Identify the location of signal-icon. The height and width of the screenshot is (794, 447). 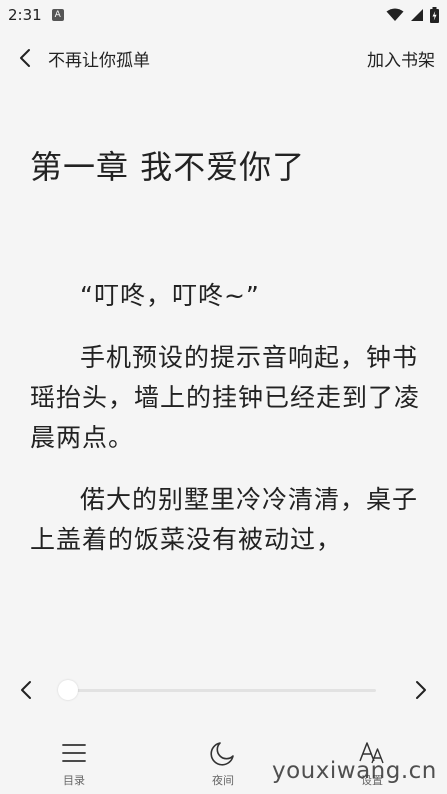
(417, 15).